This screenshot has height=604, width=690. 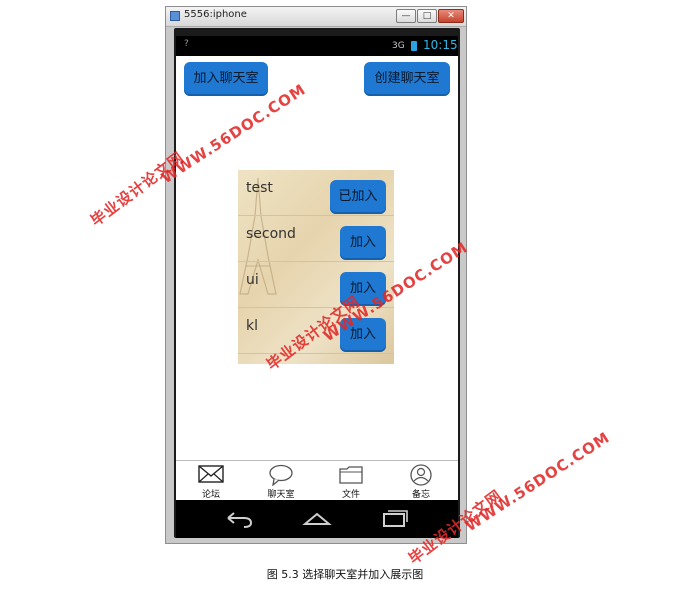 I want to click on window-titlebar: 5556:iphone — □ ✕, so click(x=316, y=17).